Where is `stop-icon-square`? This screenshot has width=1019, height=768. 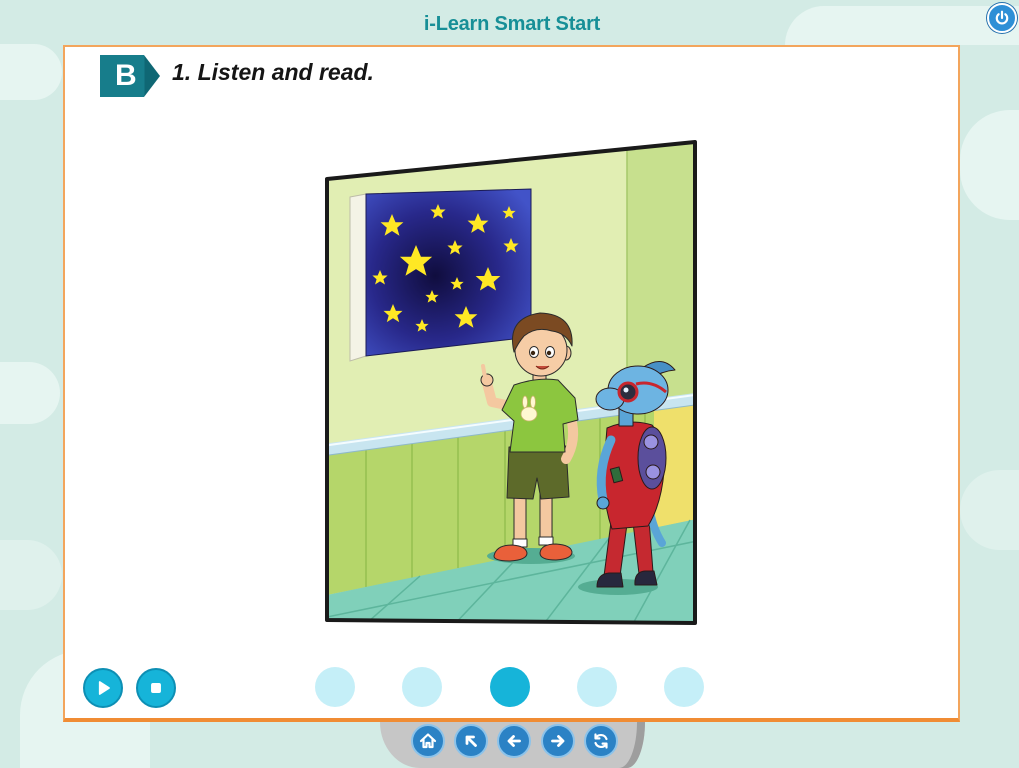 stop-icon-square is located at coordinates (156, 688).